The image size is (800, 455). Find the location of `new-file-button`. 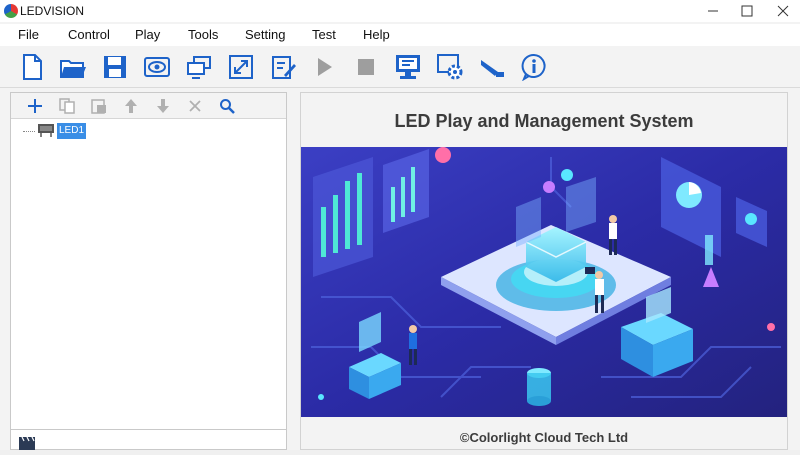

new-file-button is located at coordinates (32, 67).